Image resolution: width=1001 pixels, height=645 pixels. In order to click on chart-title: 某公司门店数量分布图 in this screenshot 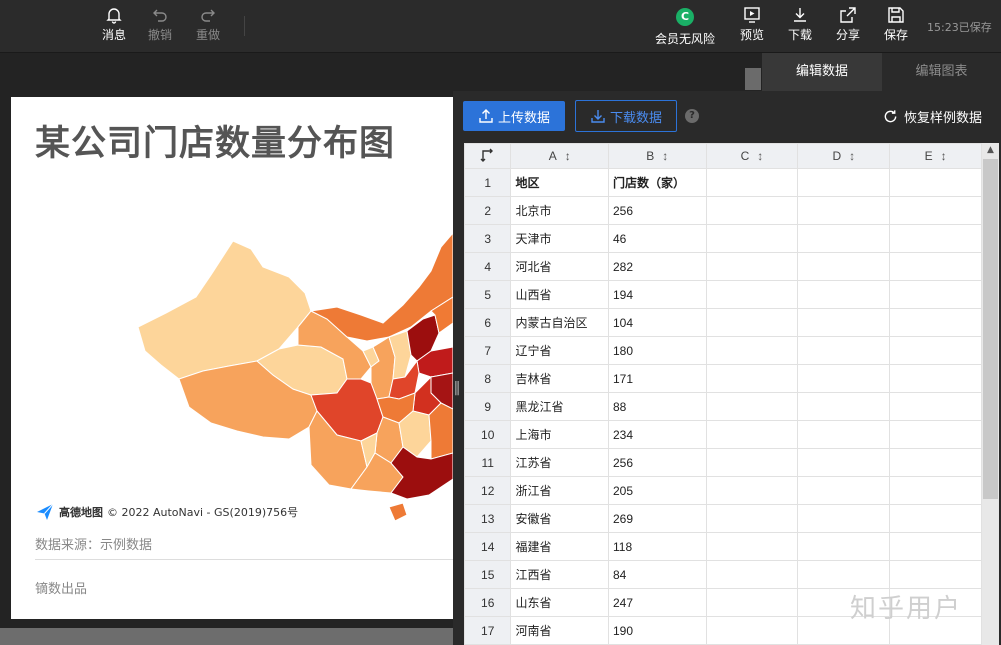, I will do `click(215, 140)`.